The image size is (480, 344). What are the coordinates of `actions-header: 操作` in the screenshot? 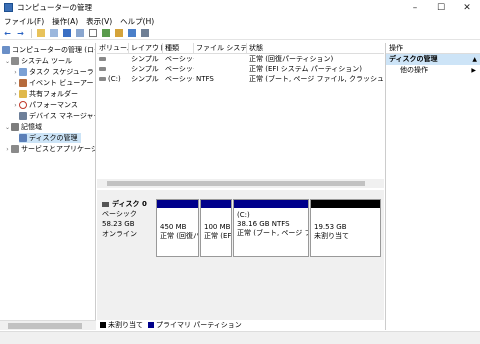 It's located at (433, 48).